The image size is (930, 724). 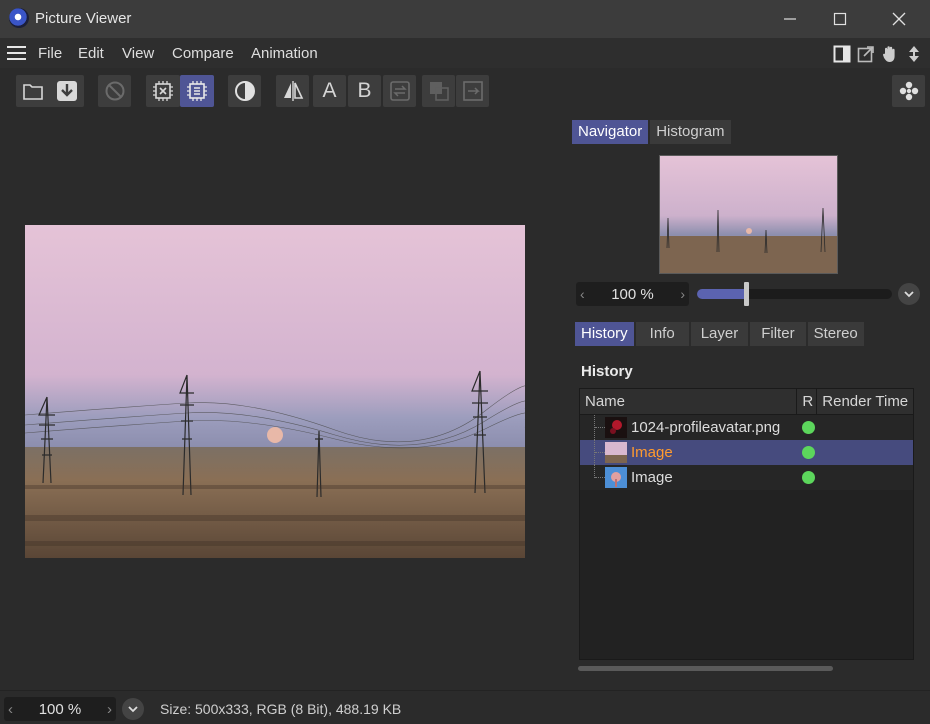 I want to click on minimize-icon, so click(x=790, y=19).